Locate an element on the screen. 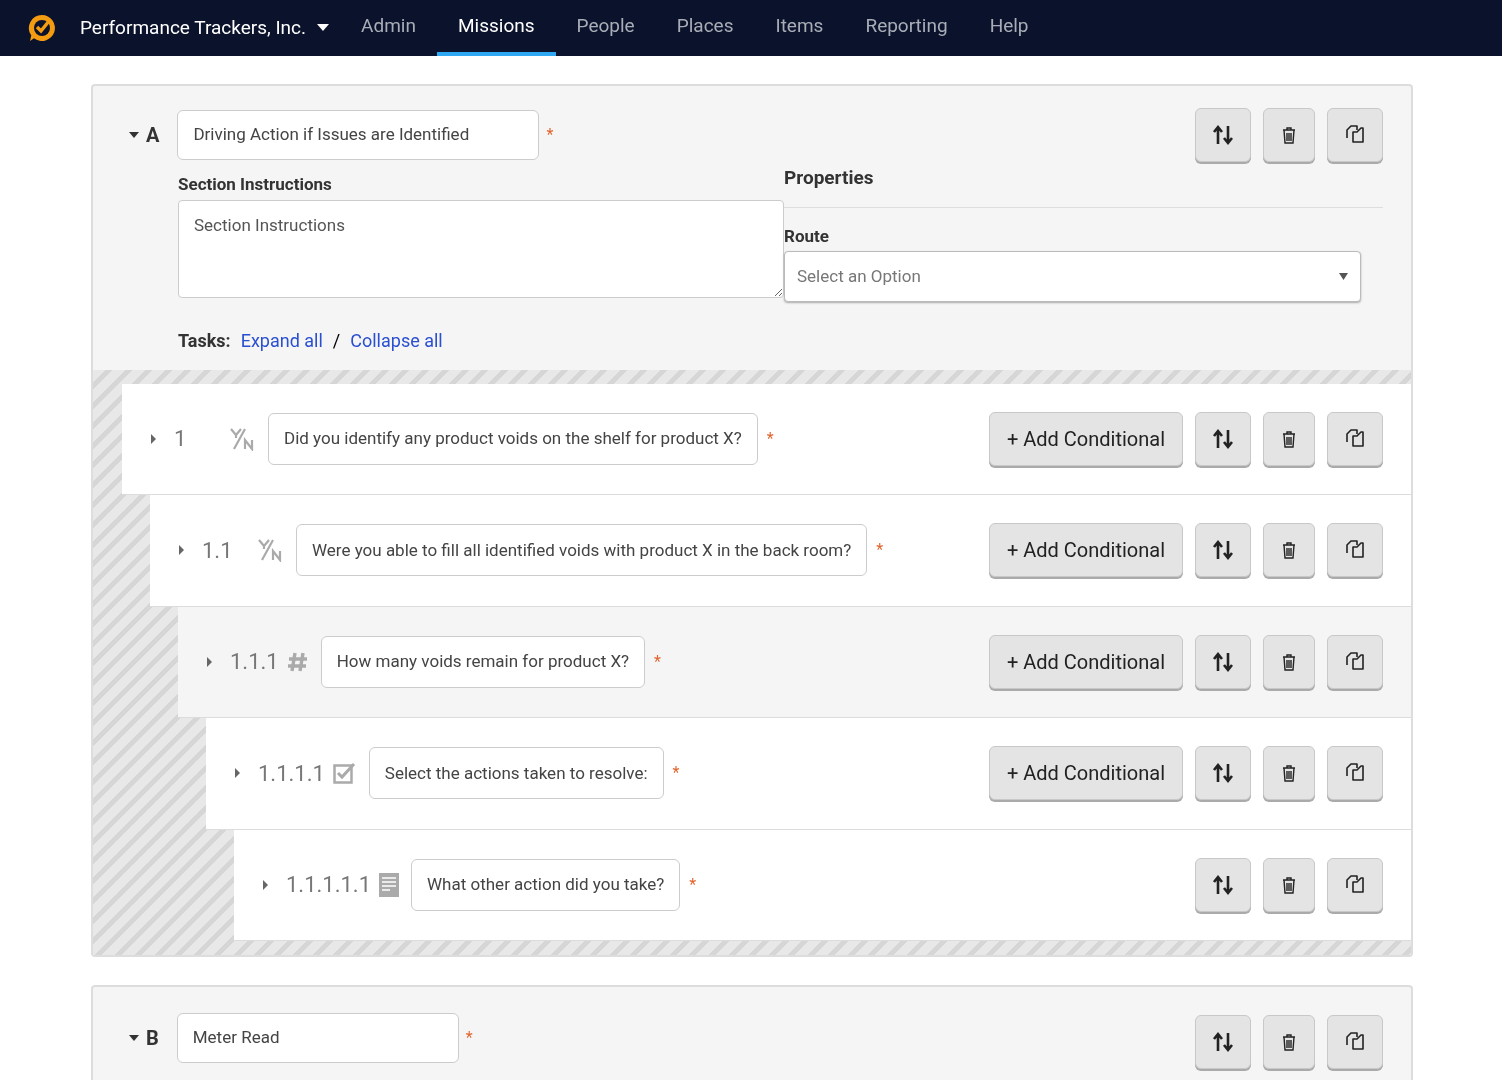 The image size is (1502, 1080). field-label: Route is located at coordinates (807, 236).